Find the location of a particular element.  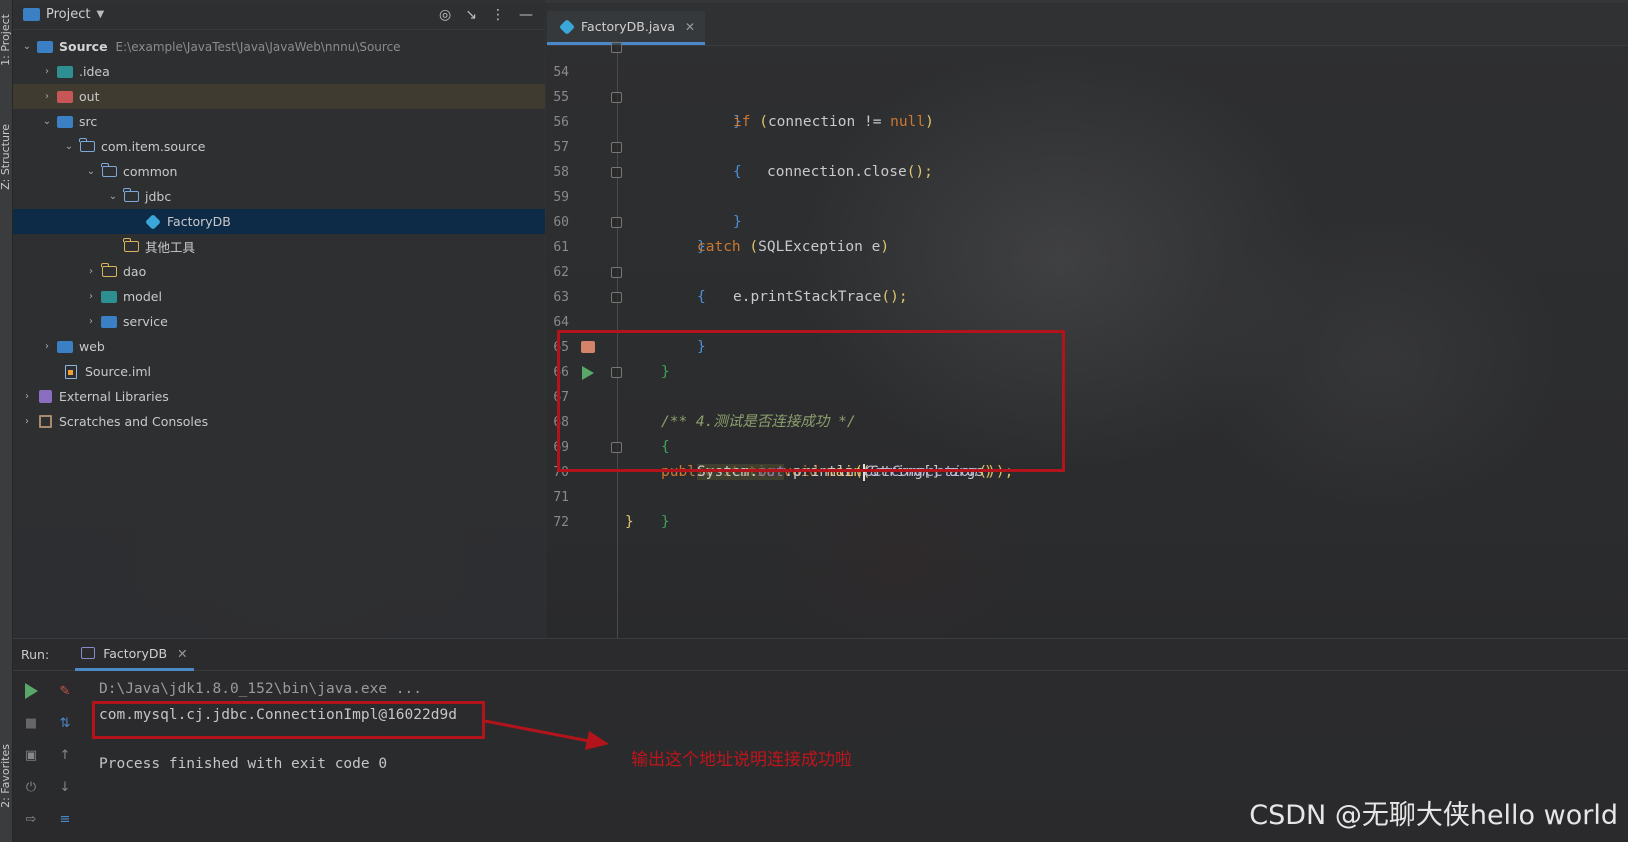

soft-wrap-icon: ≡ is located at coordinates (65, 819).